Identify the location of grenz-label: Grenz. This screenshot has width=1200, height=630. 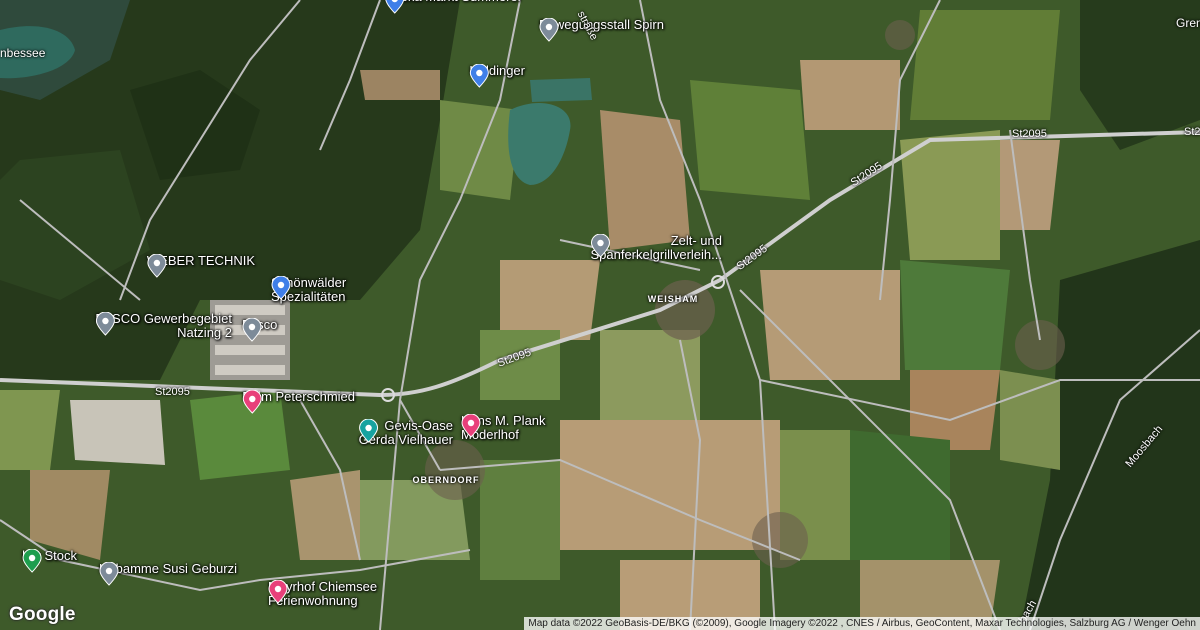
(1188, 23).